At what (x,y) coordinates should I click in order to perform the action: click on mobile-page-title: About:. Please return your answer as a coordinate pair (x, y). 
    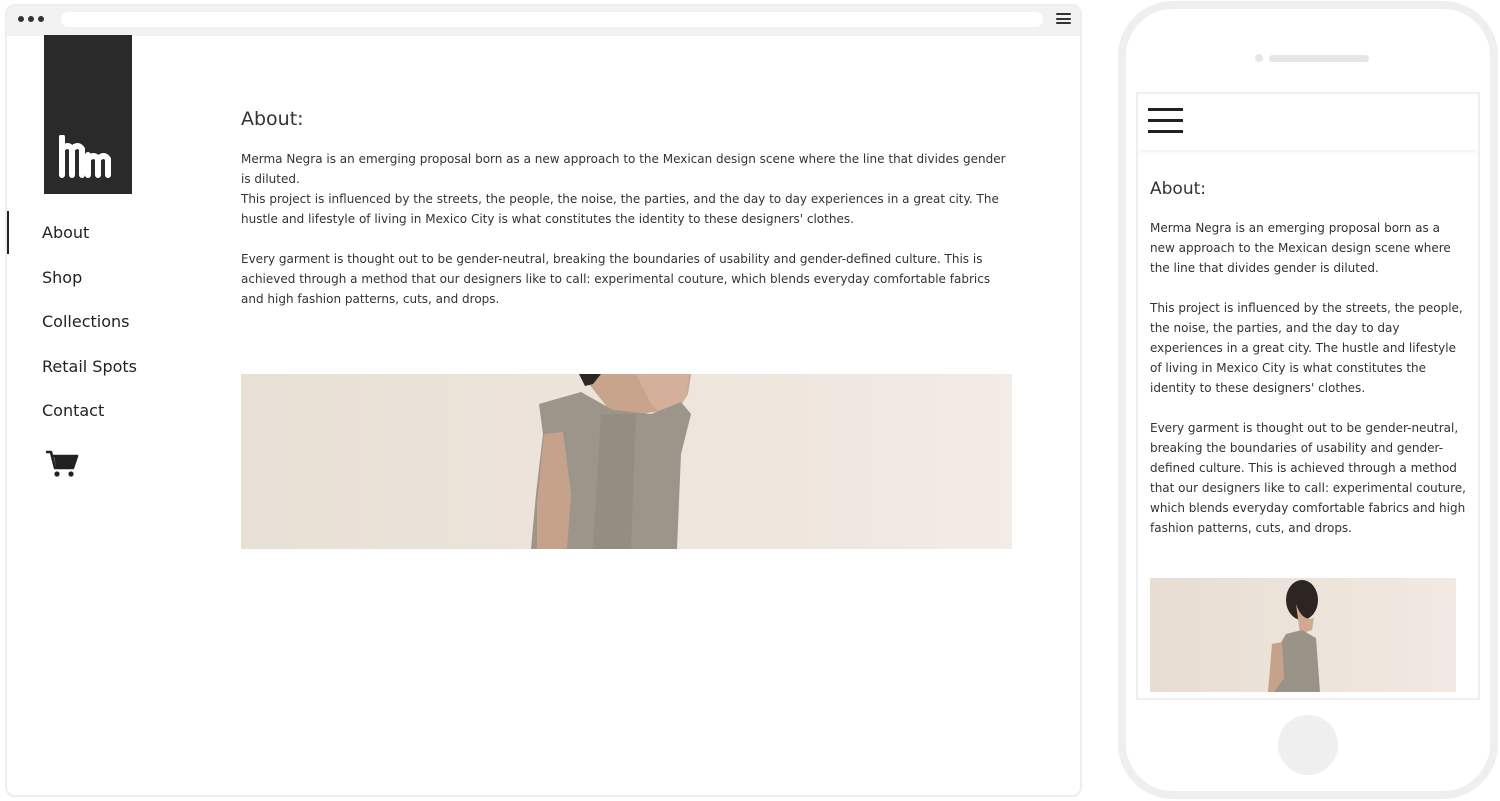
    Looking at the image, I should click on (1178, 189).